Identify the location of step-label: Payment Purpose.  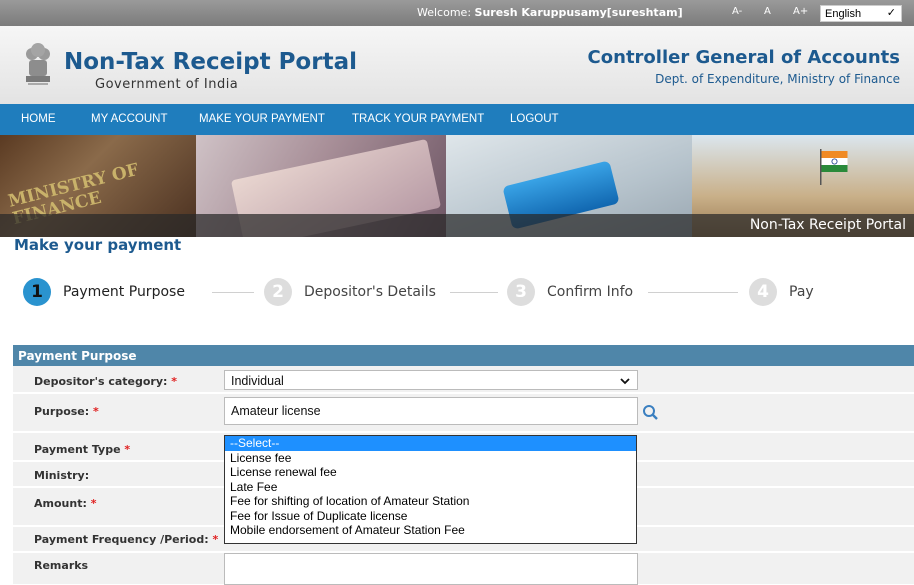
(124, 292).